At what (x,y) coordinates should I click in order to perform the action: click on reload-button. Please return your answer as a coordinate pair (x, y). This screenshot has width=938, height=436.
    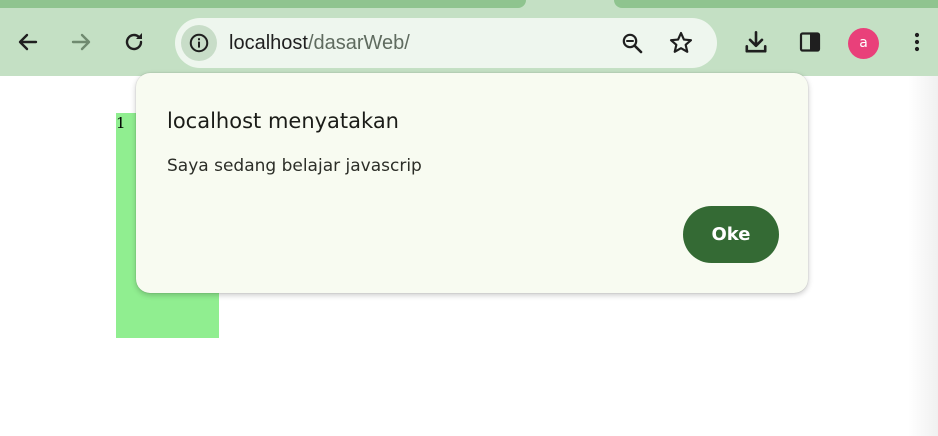
    Looking at the image, I should click on (134, 42).